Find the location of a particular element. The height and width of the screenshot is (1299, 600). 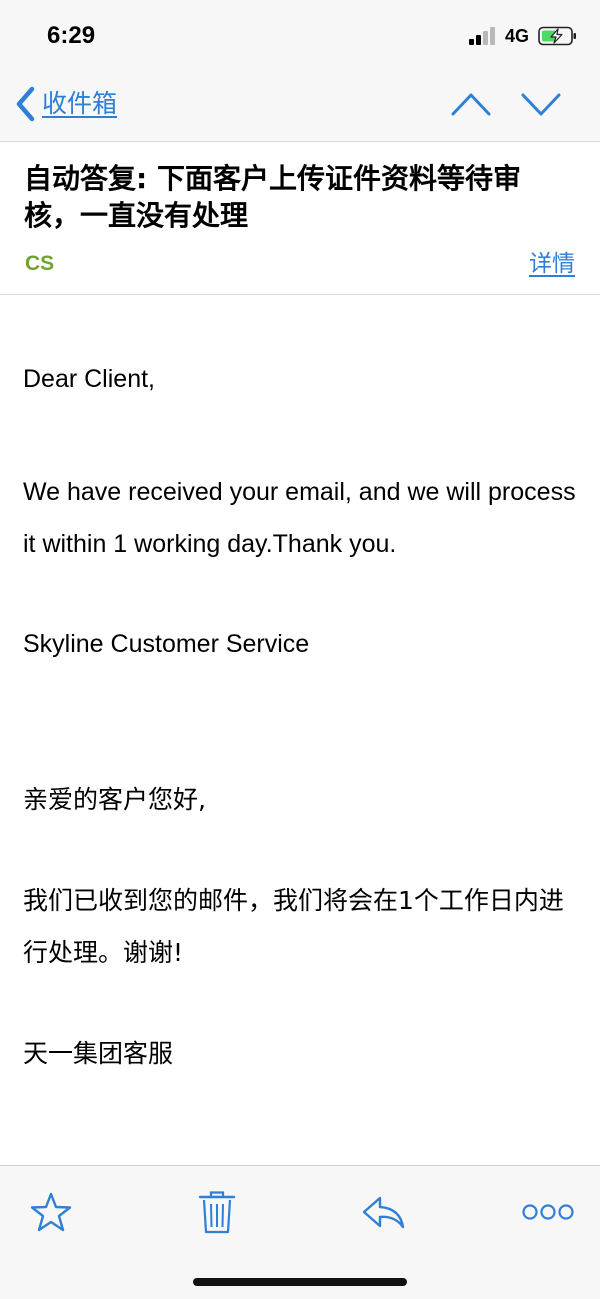

sender-name: CS is located at coordinates (39, 264).